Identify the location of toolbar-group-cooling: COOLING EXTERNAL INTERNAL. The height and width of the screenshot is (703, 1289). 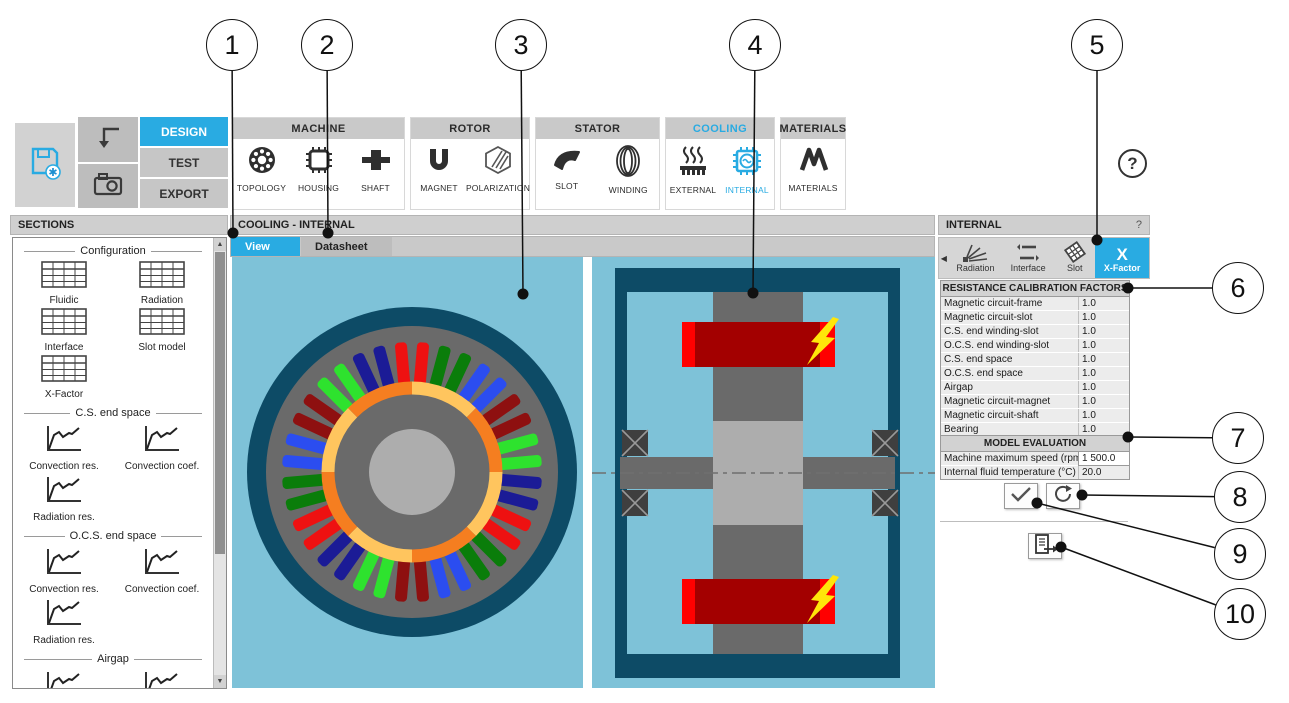
(720, 163).